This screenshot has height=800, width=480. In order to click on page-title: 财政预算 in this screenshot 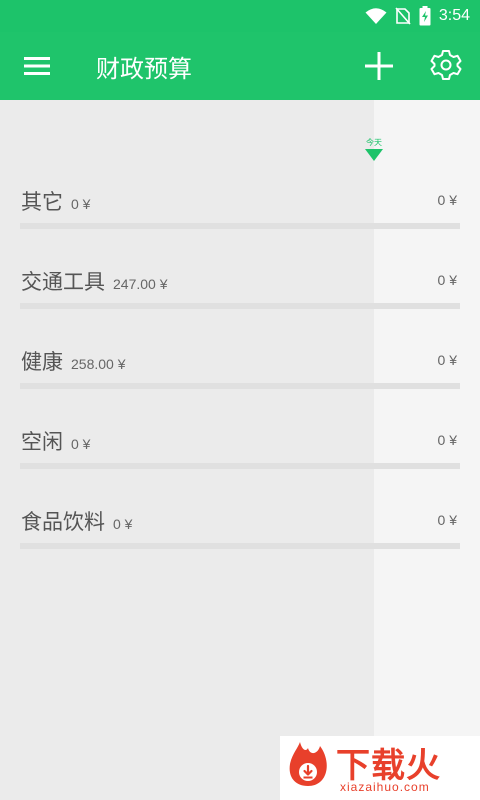, I will do `click(144, 69)`.